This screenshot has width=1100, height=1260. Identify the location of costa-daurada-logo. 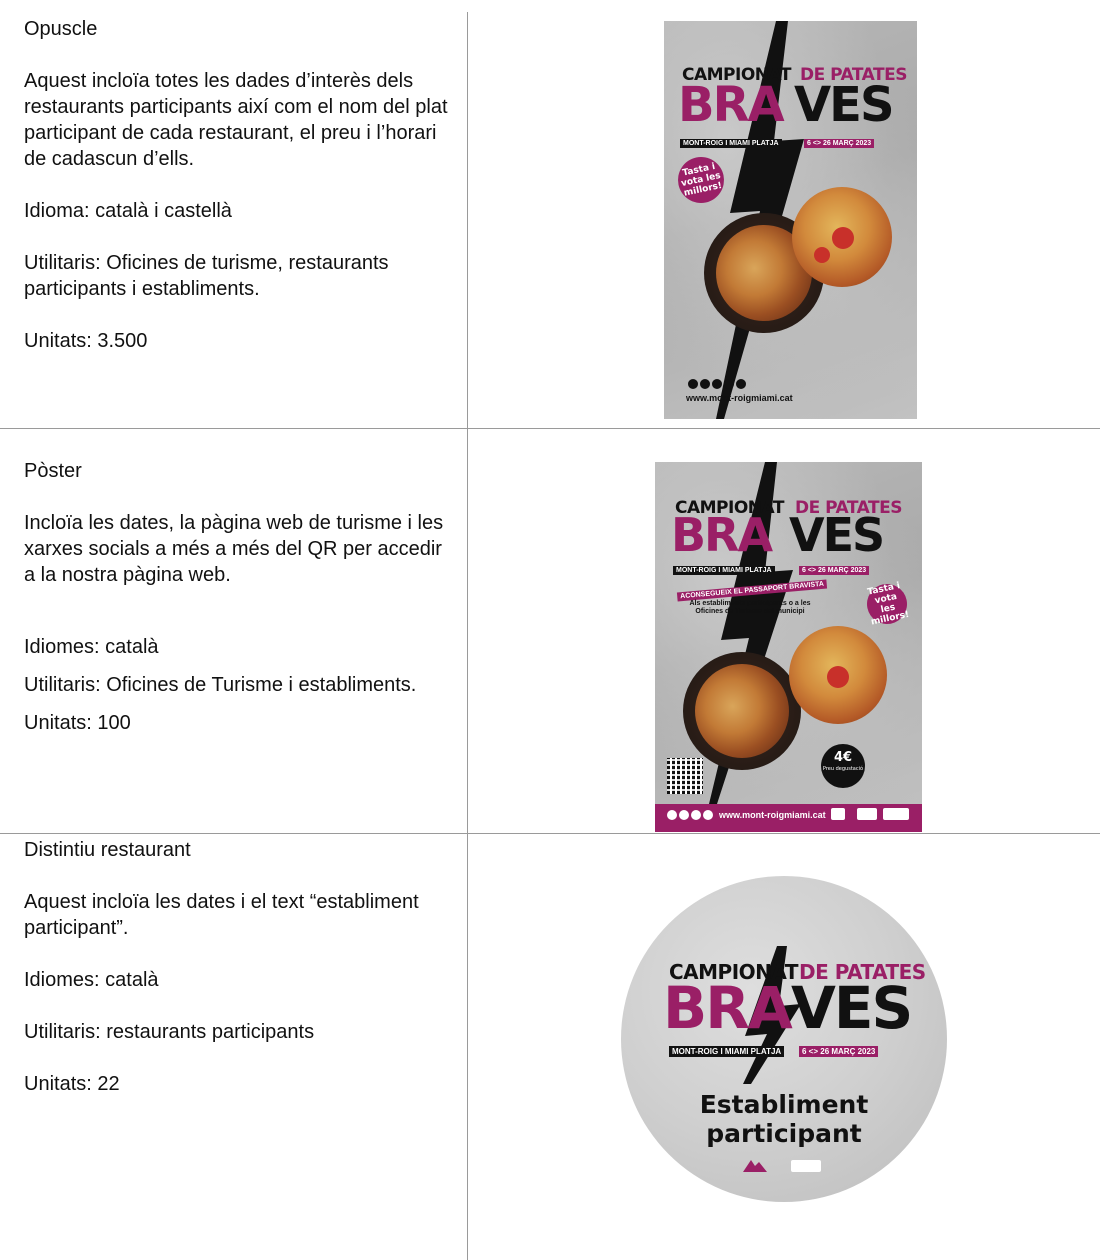
(896, 814).